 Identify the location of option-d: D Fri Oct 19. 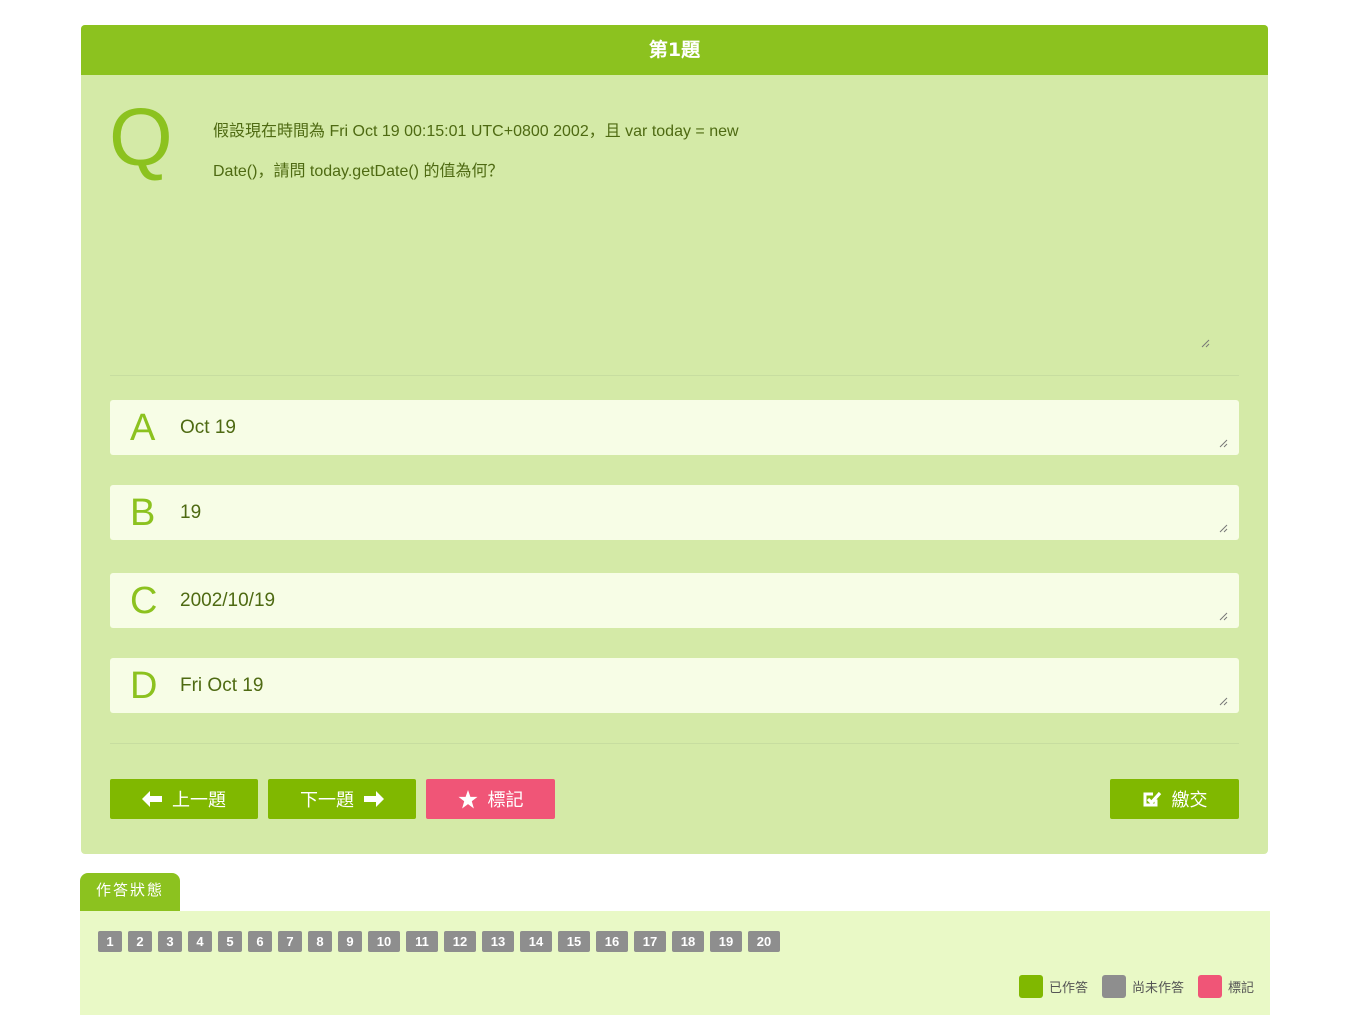
(674, 685).